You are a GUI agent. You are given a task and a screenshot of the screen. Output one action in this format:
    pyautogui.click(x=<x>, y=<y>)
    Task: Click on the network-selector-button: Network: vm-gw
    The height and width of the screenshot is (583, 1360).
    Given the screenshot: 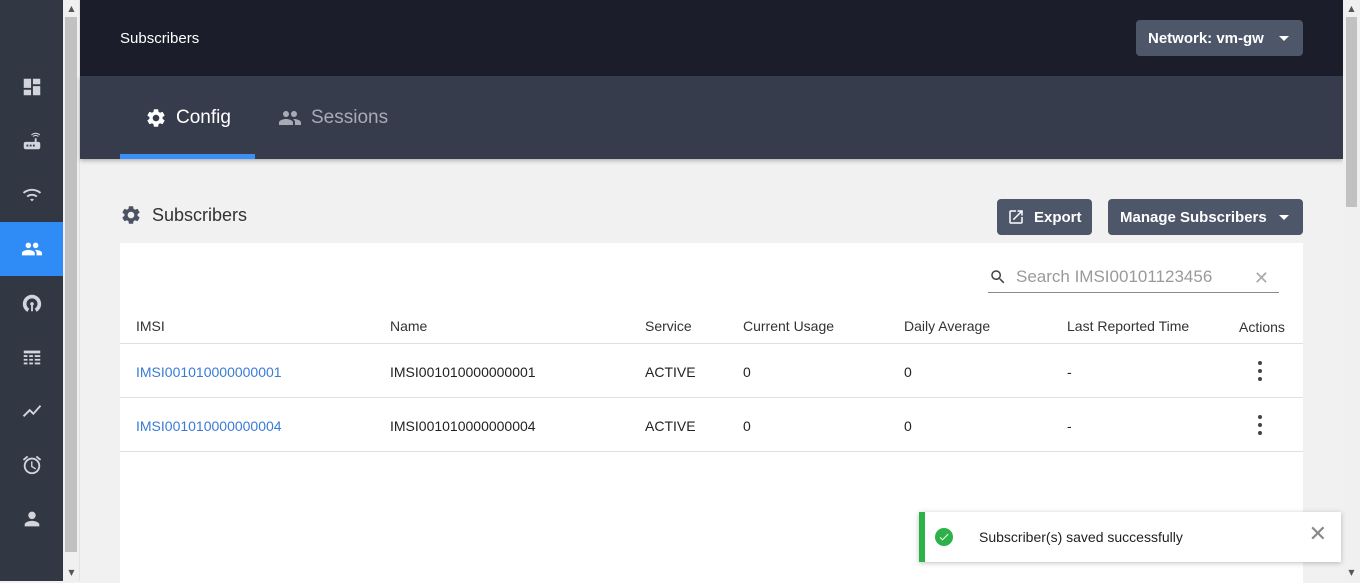 What is the action you would take?
    pyautogui.click(x=1219, y=38)
    